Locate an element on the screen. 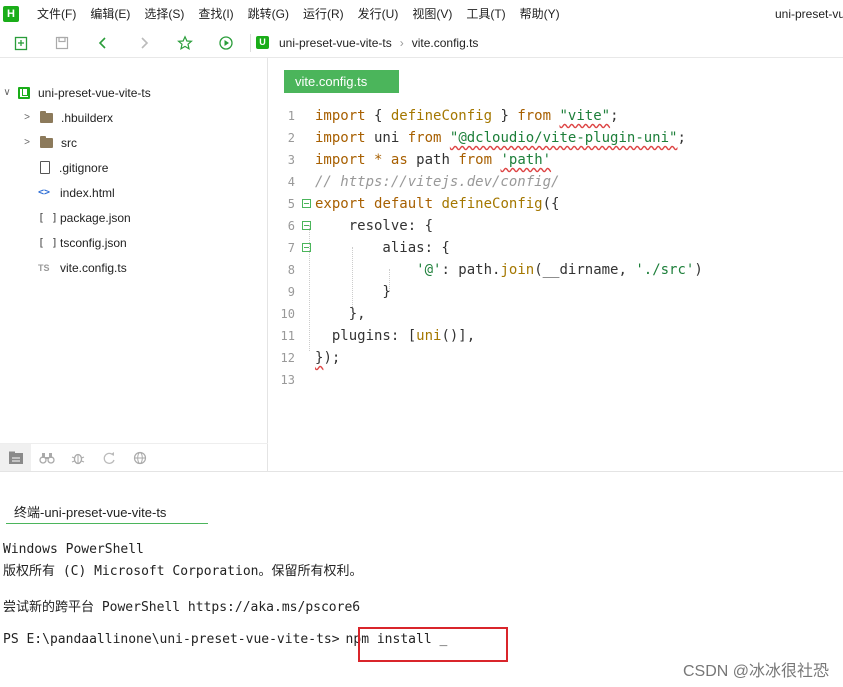 This screenshot has width=843, height=687. run-button is located at coordinates (225, 43).